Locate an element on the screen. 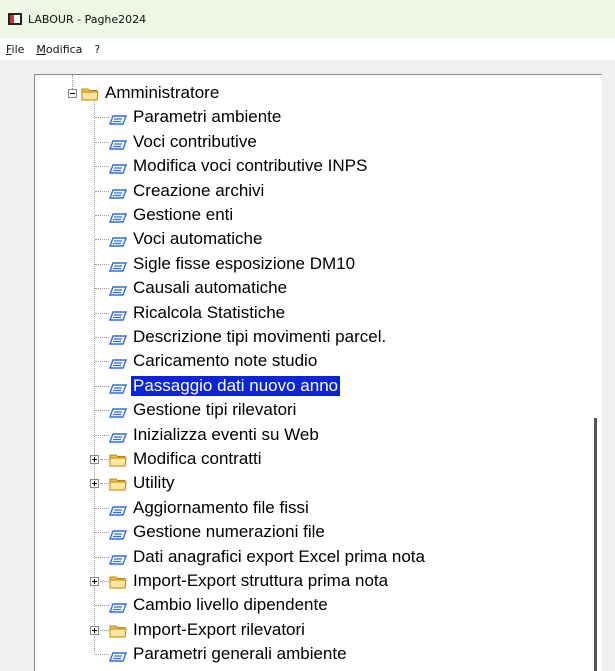 This screenshot has width=615, height=671. tree-item: Ricalcola Statistiche is located at coordinates (191, 313).